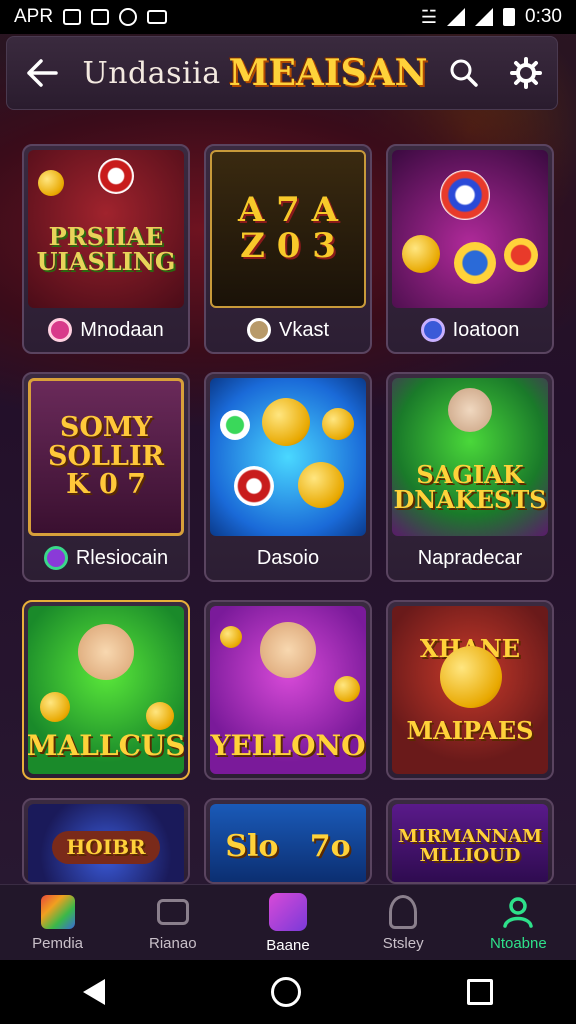 Image resolution: width=576 pixels, height=1024 pixels. What do you see at coordinates (106, 746) in the screenshot?
I see `game-art-title: MALLCUS` at bounding box center [106, 746].